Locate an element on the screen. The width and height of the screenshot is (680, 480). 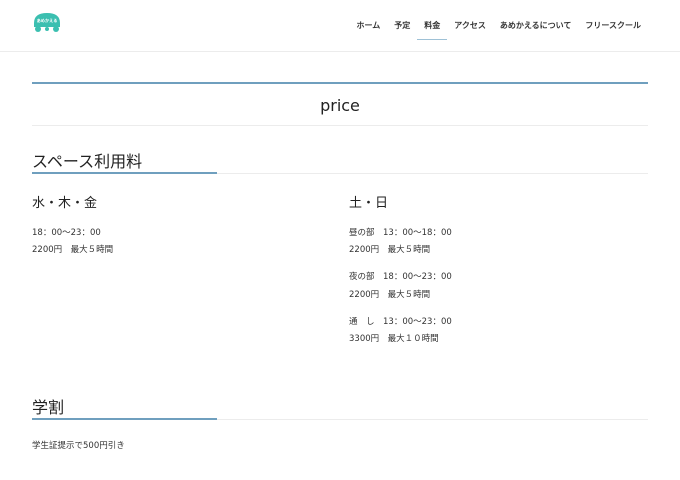
weekend-slot-day-price: 2200円 最大５時間 is located at coordinates (390, 250).